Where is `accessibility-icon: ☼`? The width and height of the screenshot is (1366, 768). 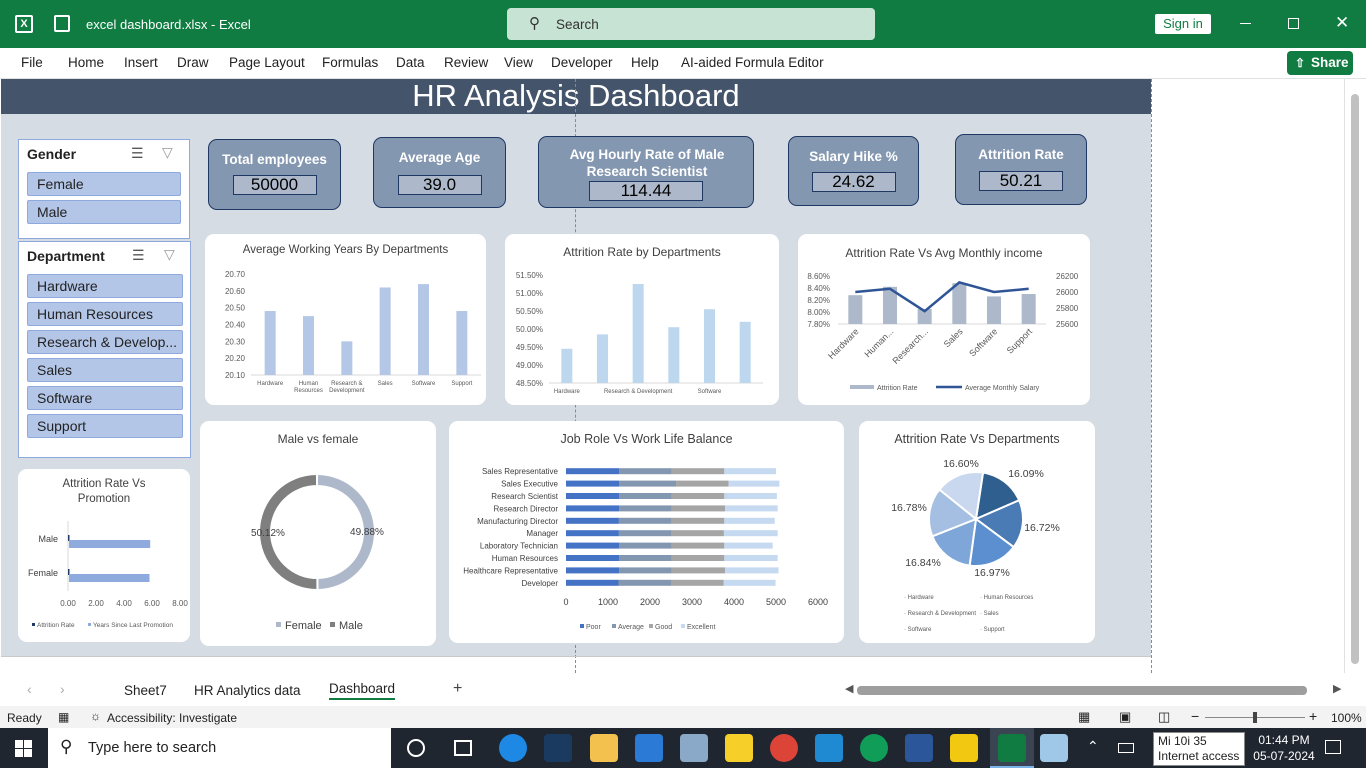 accessibility-icon: ☼ is located at coordinates (95, 716).